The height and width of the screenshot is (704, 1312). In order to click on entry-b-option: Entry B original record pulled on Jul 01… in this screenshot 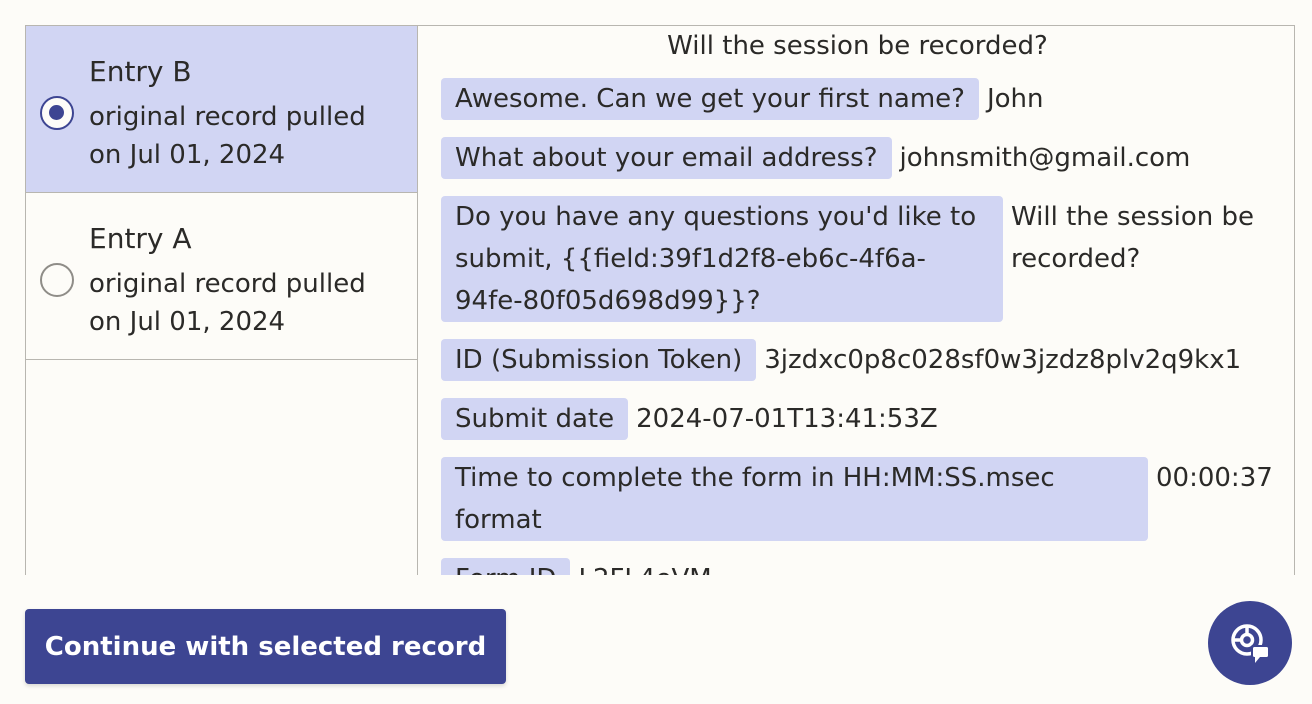, I will do `click(221, 109)`.